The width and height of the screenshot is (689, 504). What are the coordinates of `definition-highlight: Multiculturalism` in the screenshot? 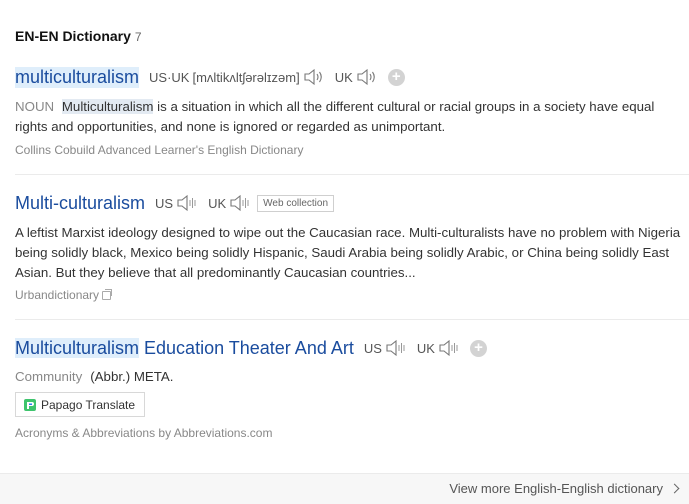 It's located at (107, 106).